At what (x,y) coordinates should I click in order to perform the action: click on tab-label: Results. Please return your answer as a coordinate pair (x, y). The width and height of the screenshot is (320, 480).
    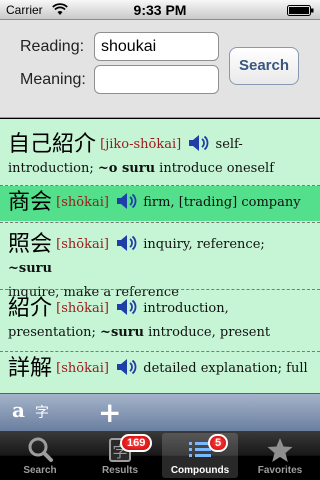
    Looking at the image, I should click on (120, 470).